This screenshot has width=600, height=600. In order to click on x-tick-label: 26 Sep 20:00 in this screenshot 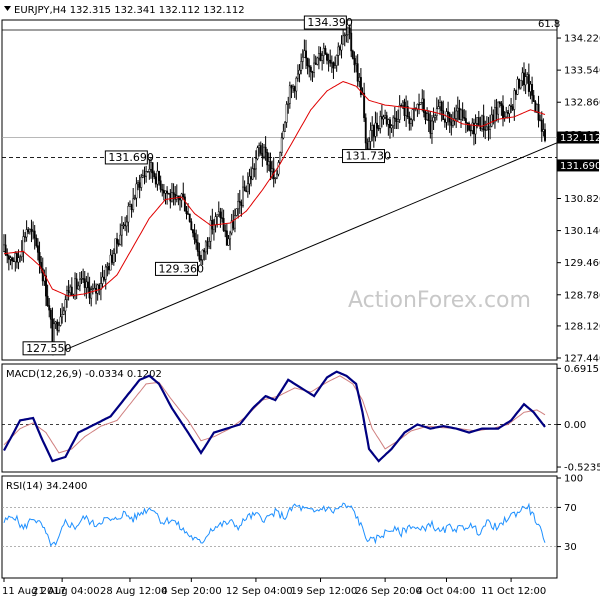, I will do `click(388, 591)`.